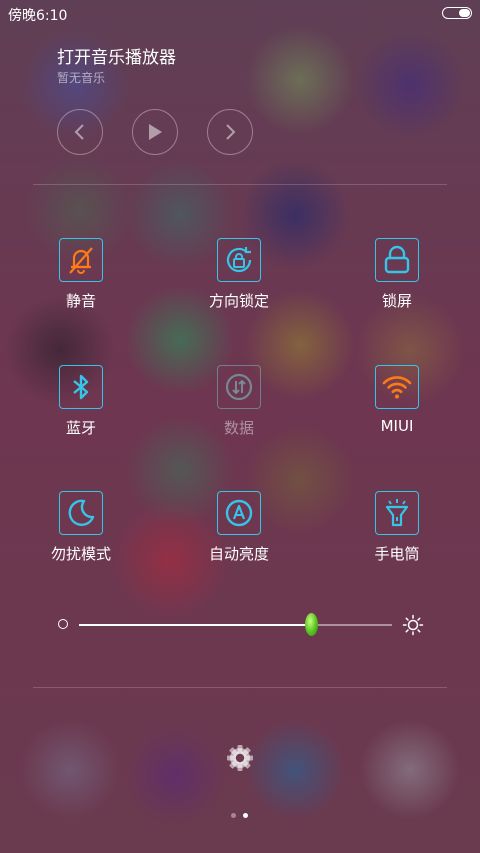 This screenshot has height=853, width=480. Describe the element at coordinates (81, 387) in the screenshot. I see `bluetooth-icon` at that location.